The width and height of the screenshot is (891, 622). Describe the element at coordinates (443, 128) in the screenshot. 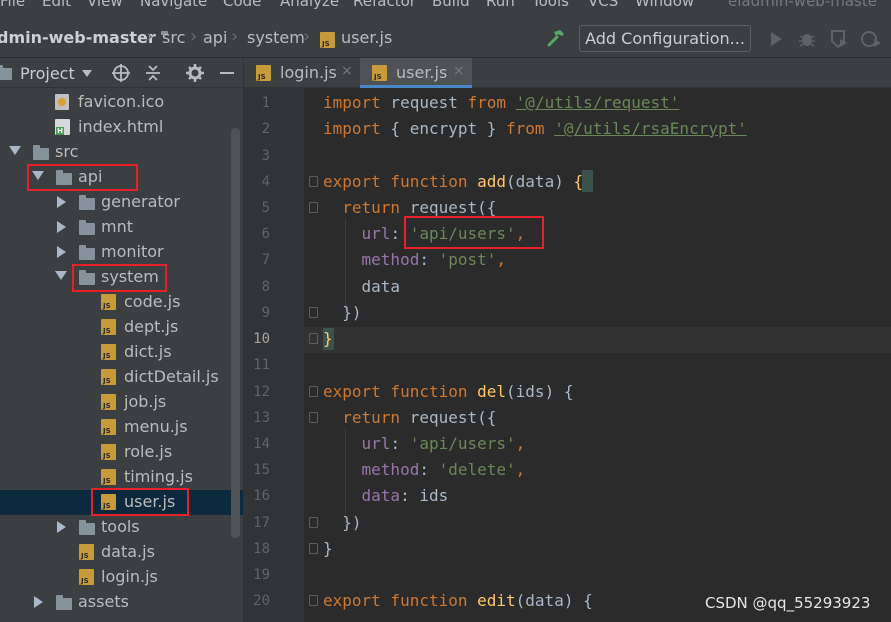

I see `code-token: { encrypt }` at that location.